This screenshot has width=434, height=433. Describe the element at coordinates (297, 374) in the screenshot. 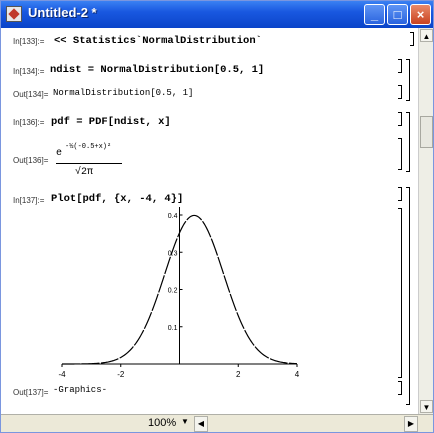

I see `x-tick-label: 4` at that location.